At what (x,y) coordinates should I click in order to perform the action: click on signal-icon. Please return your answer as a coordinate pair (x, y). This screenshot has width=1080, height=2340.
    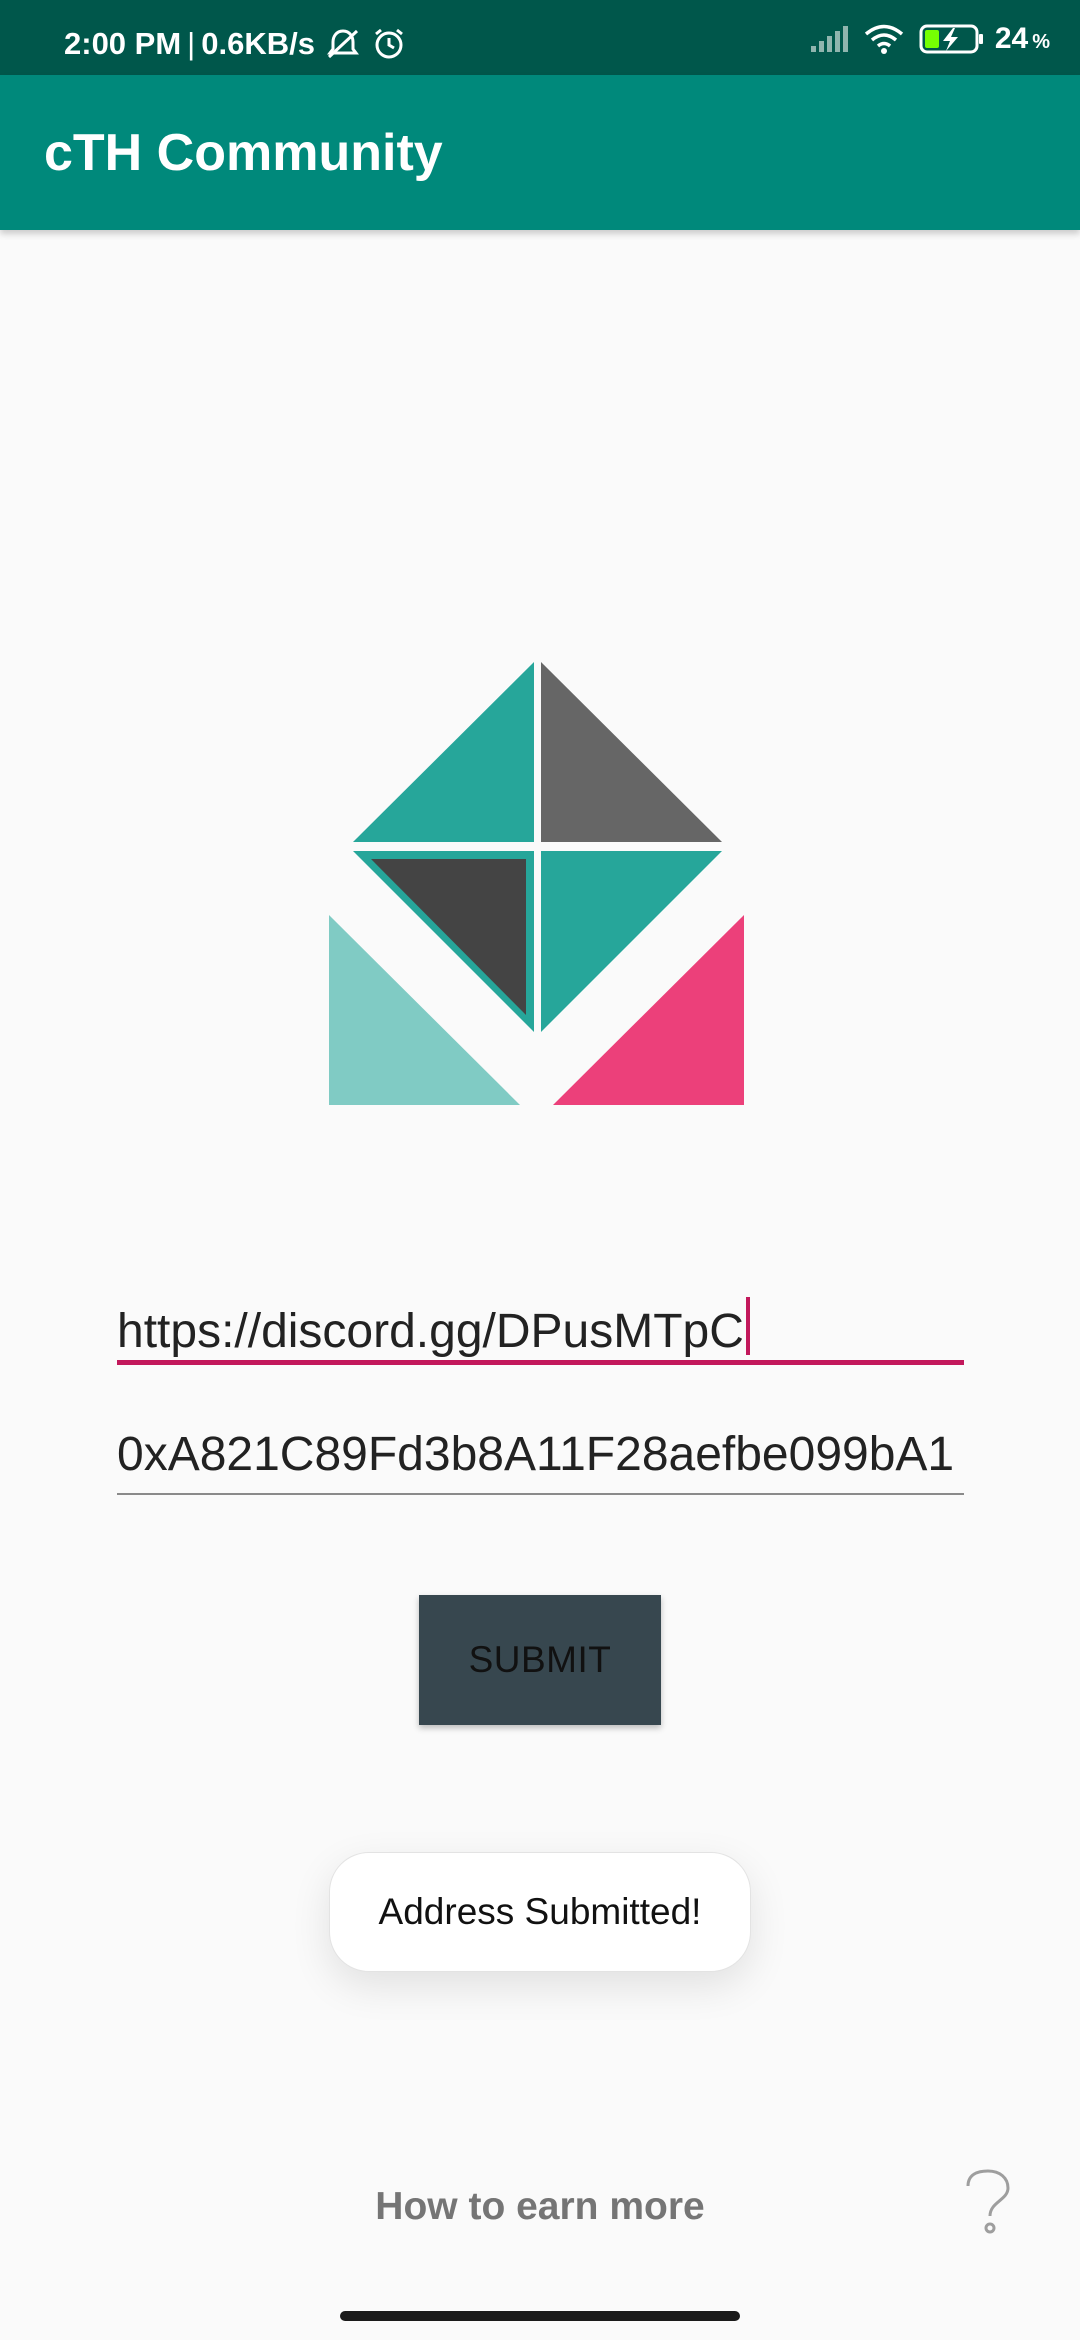
    Looking at the image, I should click on (829, 39).